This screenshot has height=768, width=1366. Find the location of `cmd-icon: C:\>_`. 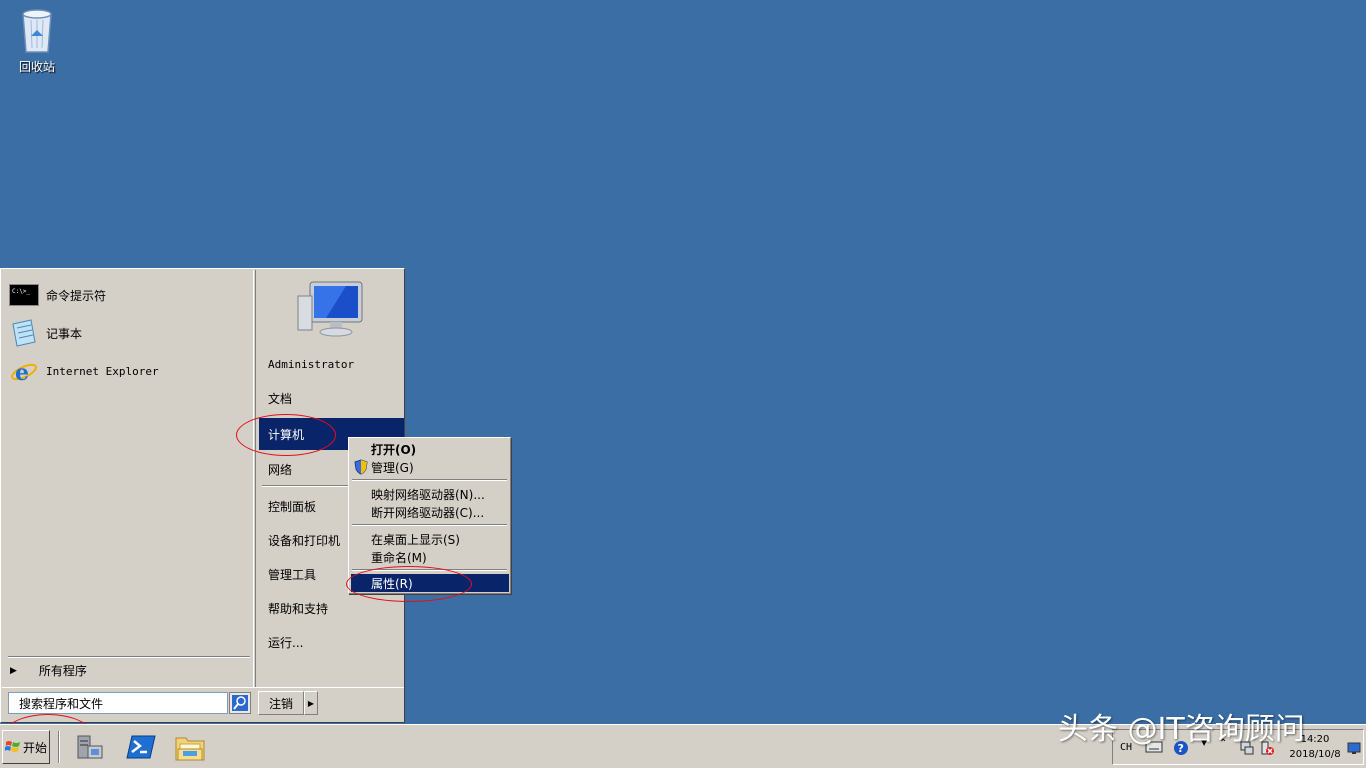

cmd-icon: C:\>_ is located at coordinates (24, 295).